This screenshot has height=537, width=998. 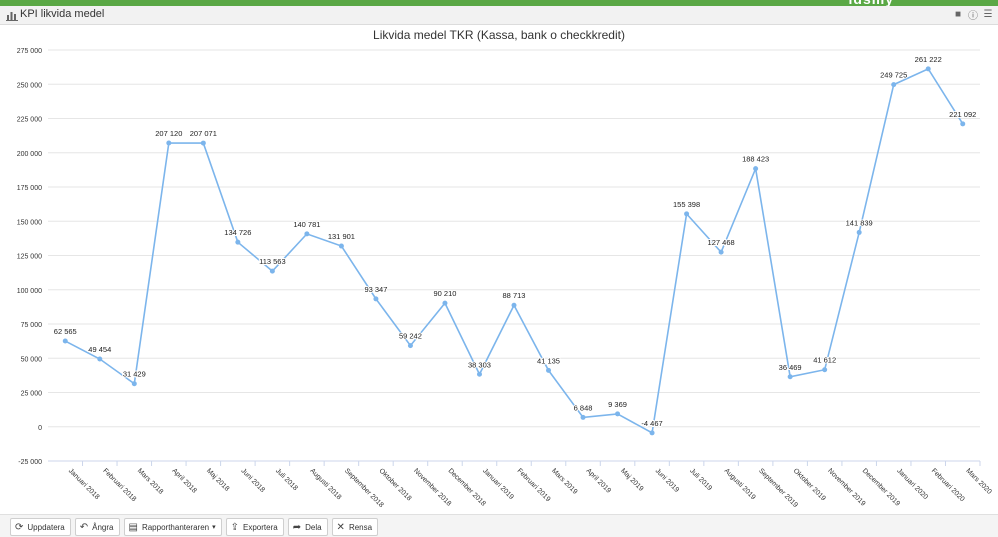 I want to click on y-tick-label: 25 000, so click(x=32, y=394).